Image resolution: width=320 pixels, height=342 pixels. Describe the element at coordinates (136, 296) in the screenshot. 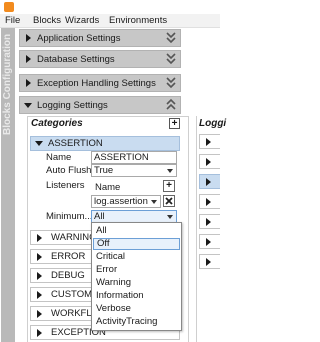

I see `level-option-information: Information` at that location.